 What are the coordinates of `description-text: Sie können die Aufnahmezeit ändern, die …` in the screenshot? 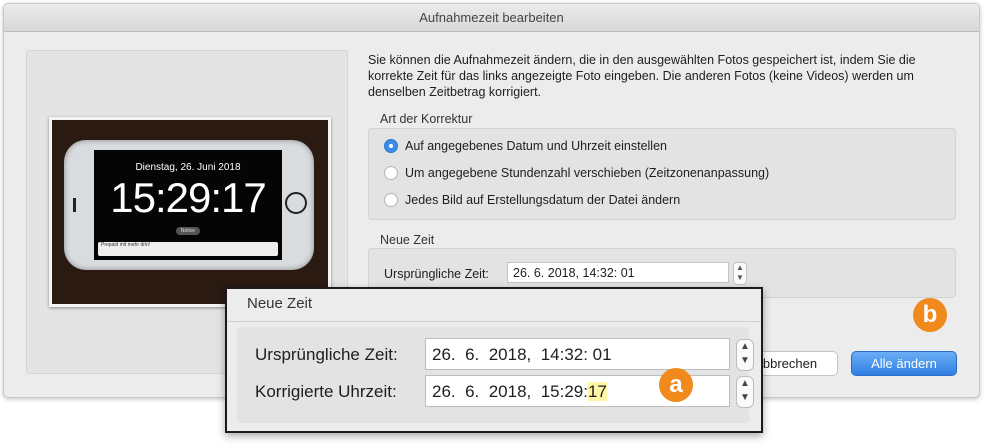 It's located at (642, 76).